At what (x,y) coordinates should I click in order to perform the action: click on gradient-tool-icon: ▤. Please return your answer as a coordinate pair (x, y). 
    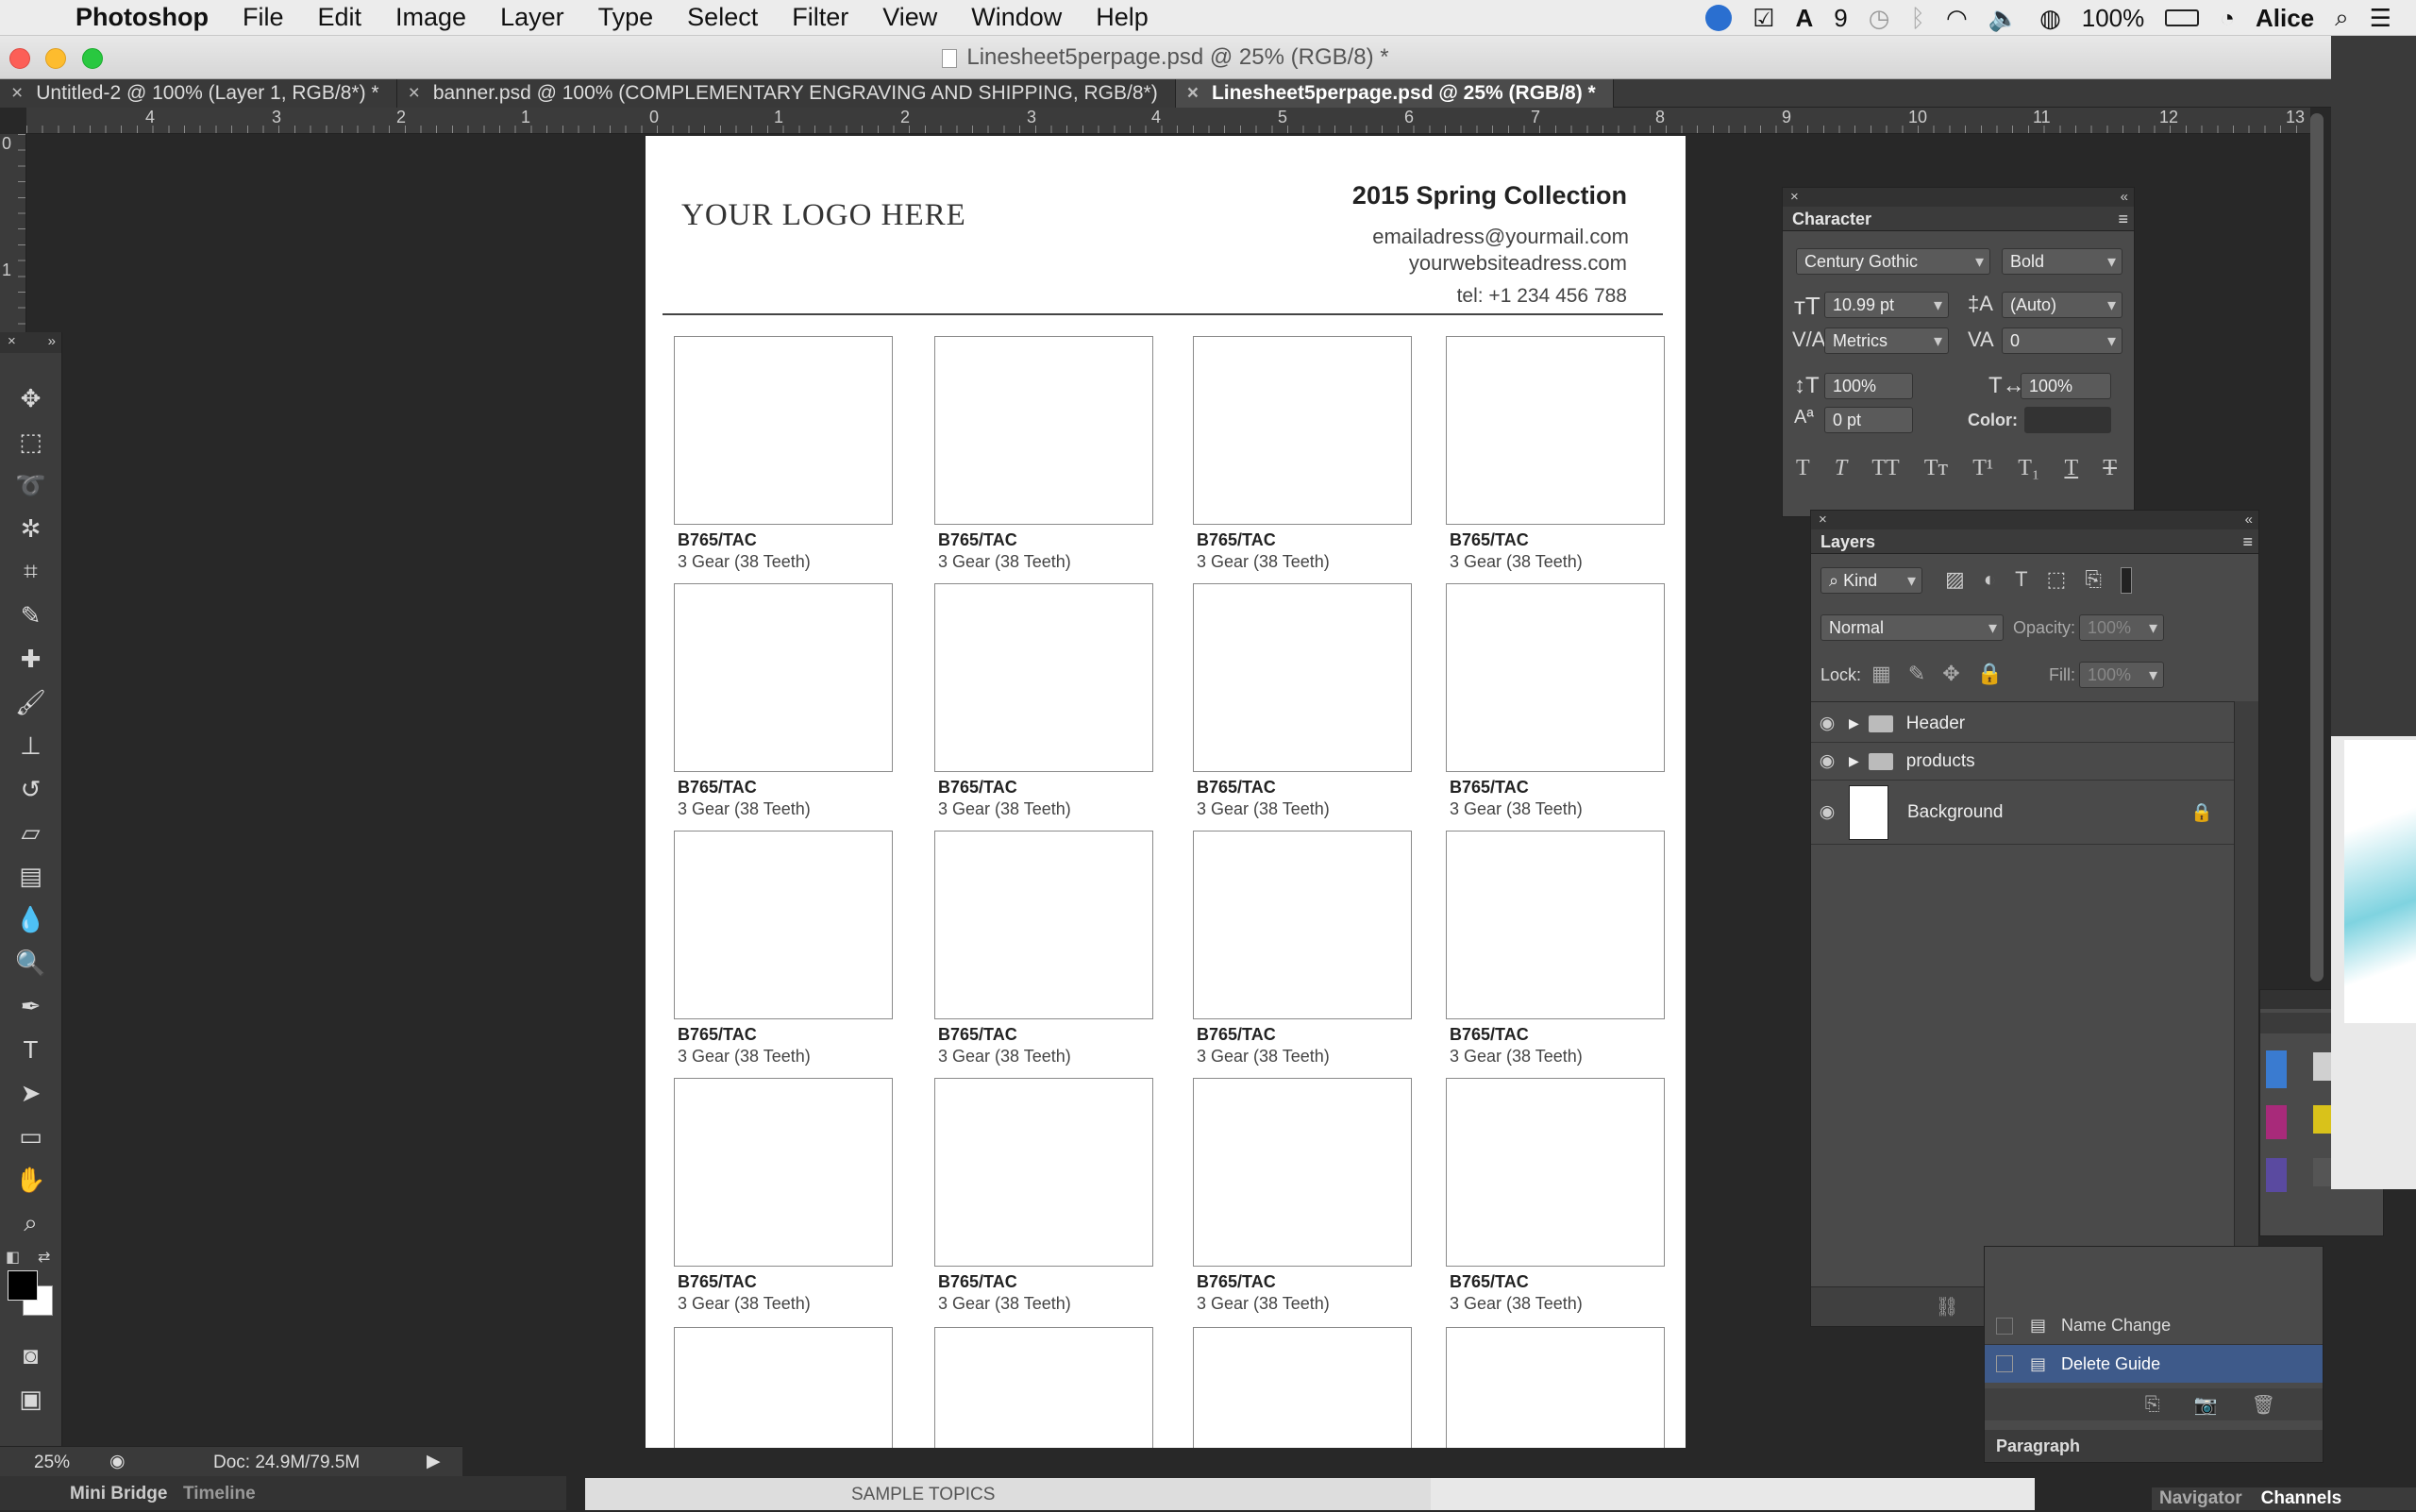
    Looking at the image, I should click on (31, 876).